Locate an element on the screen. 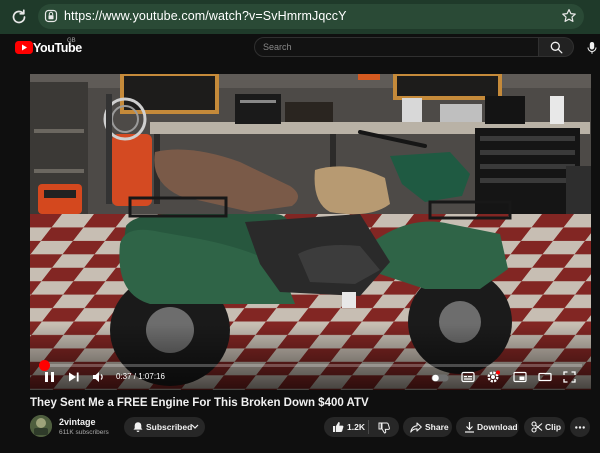 The height and width of the screenshot is (453, 600). search-icon is located at coordinates (556, 47).